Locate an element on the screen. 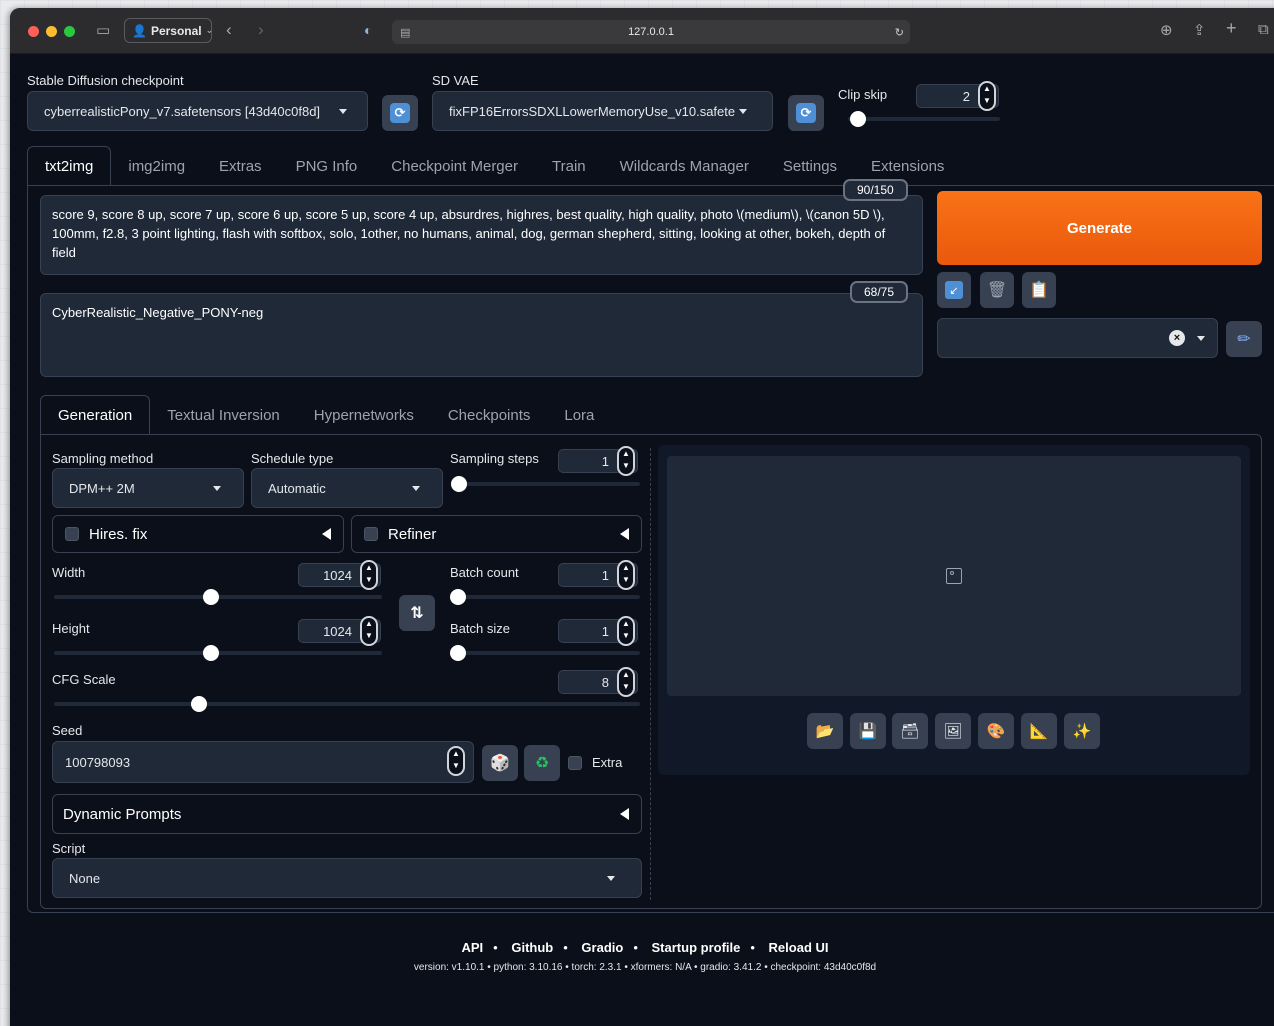 The height and width of the screenshot is (1026, 1274). sampling-steps-input: 1 ▲ ▼ is located at coordinates (598, 461).